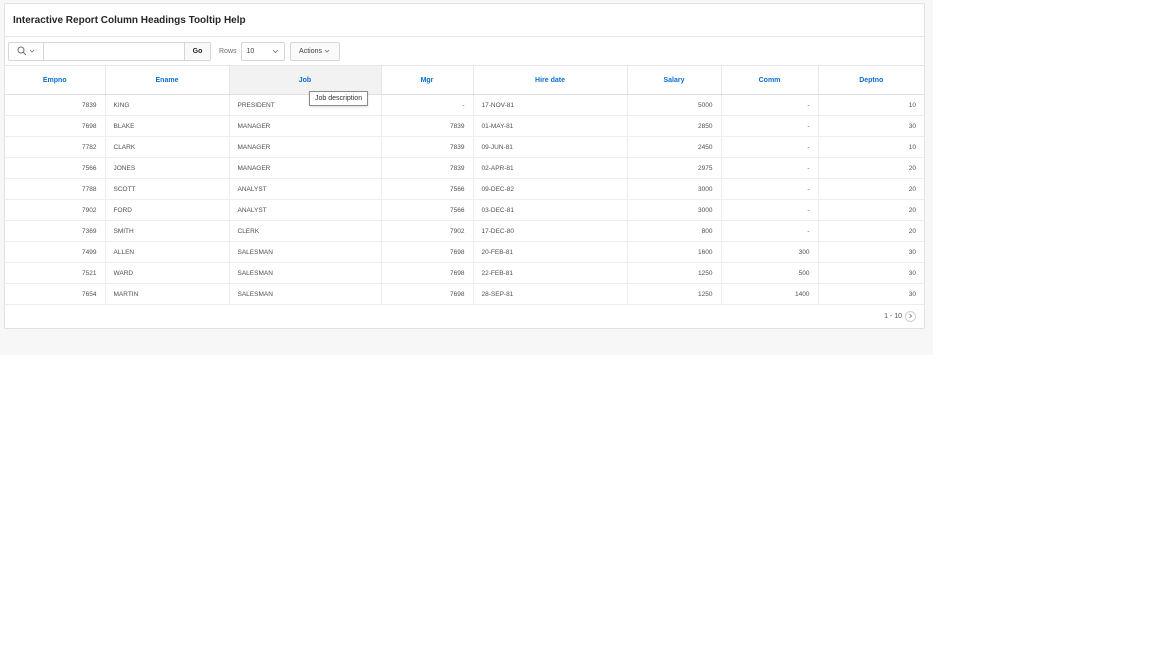 Image resolution: width=1152 pixels, height=648 pixels. I want to click on chevron-right-icon, so click(911, 316).